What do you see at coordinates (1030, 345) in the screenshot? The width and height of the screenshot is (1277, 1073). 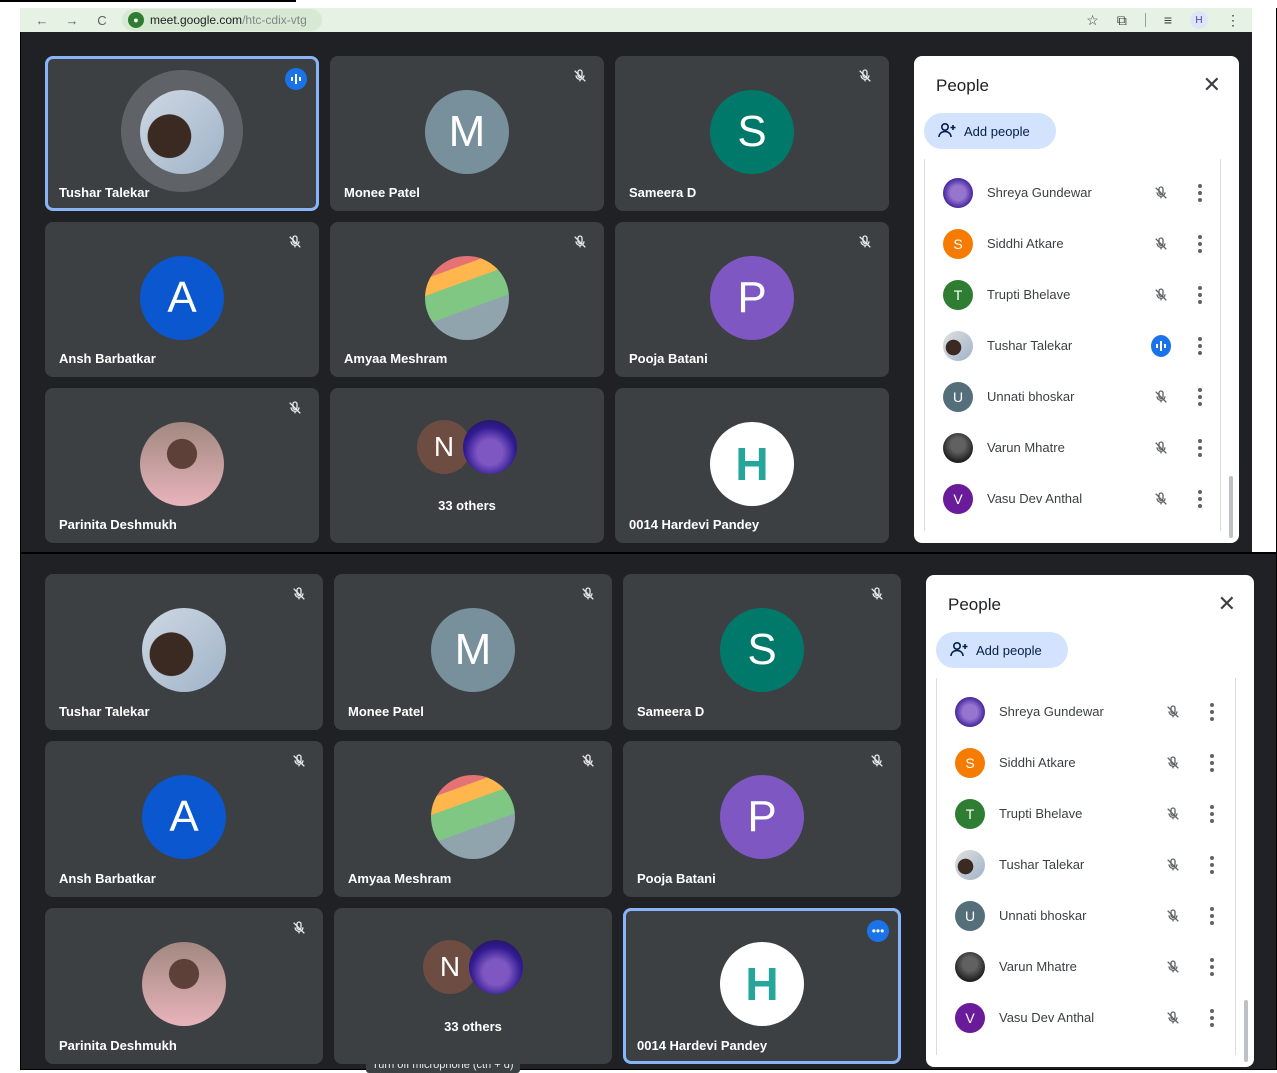 I see `participant-name: Tushar Talekar` at bounding box center [1030, 345].